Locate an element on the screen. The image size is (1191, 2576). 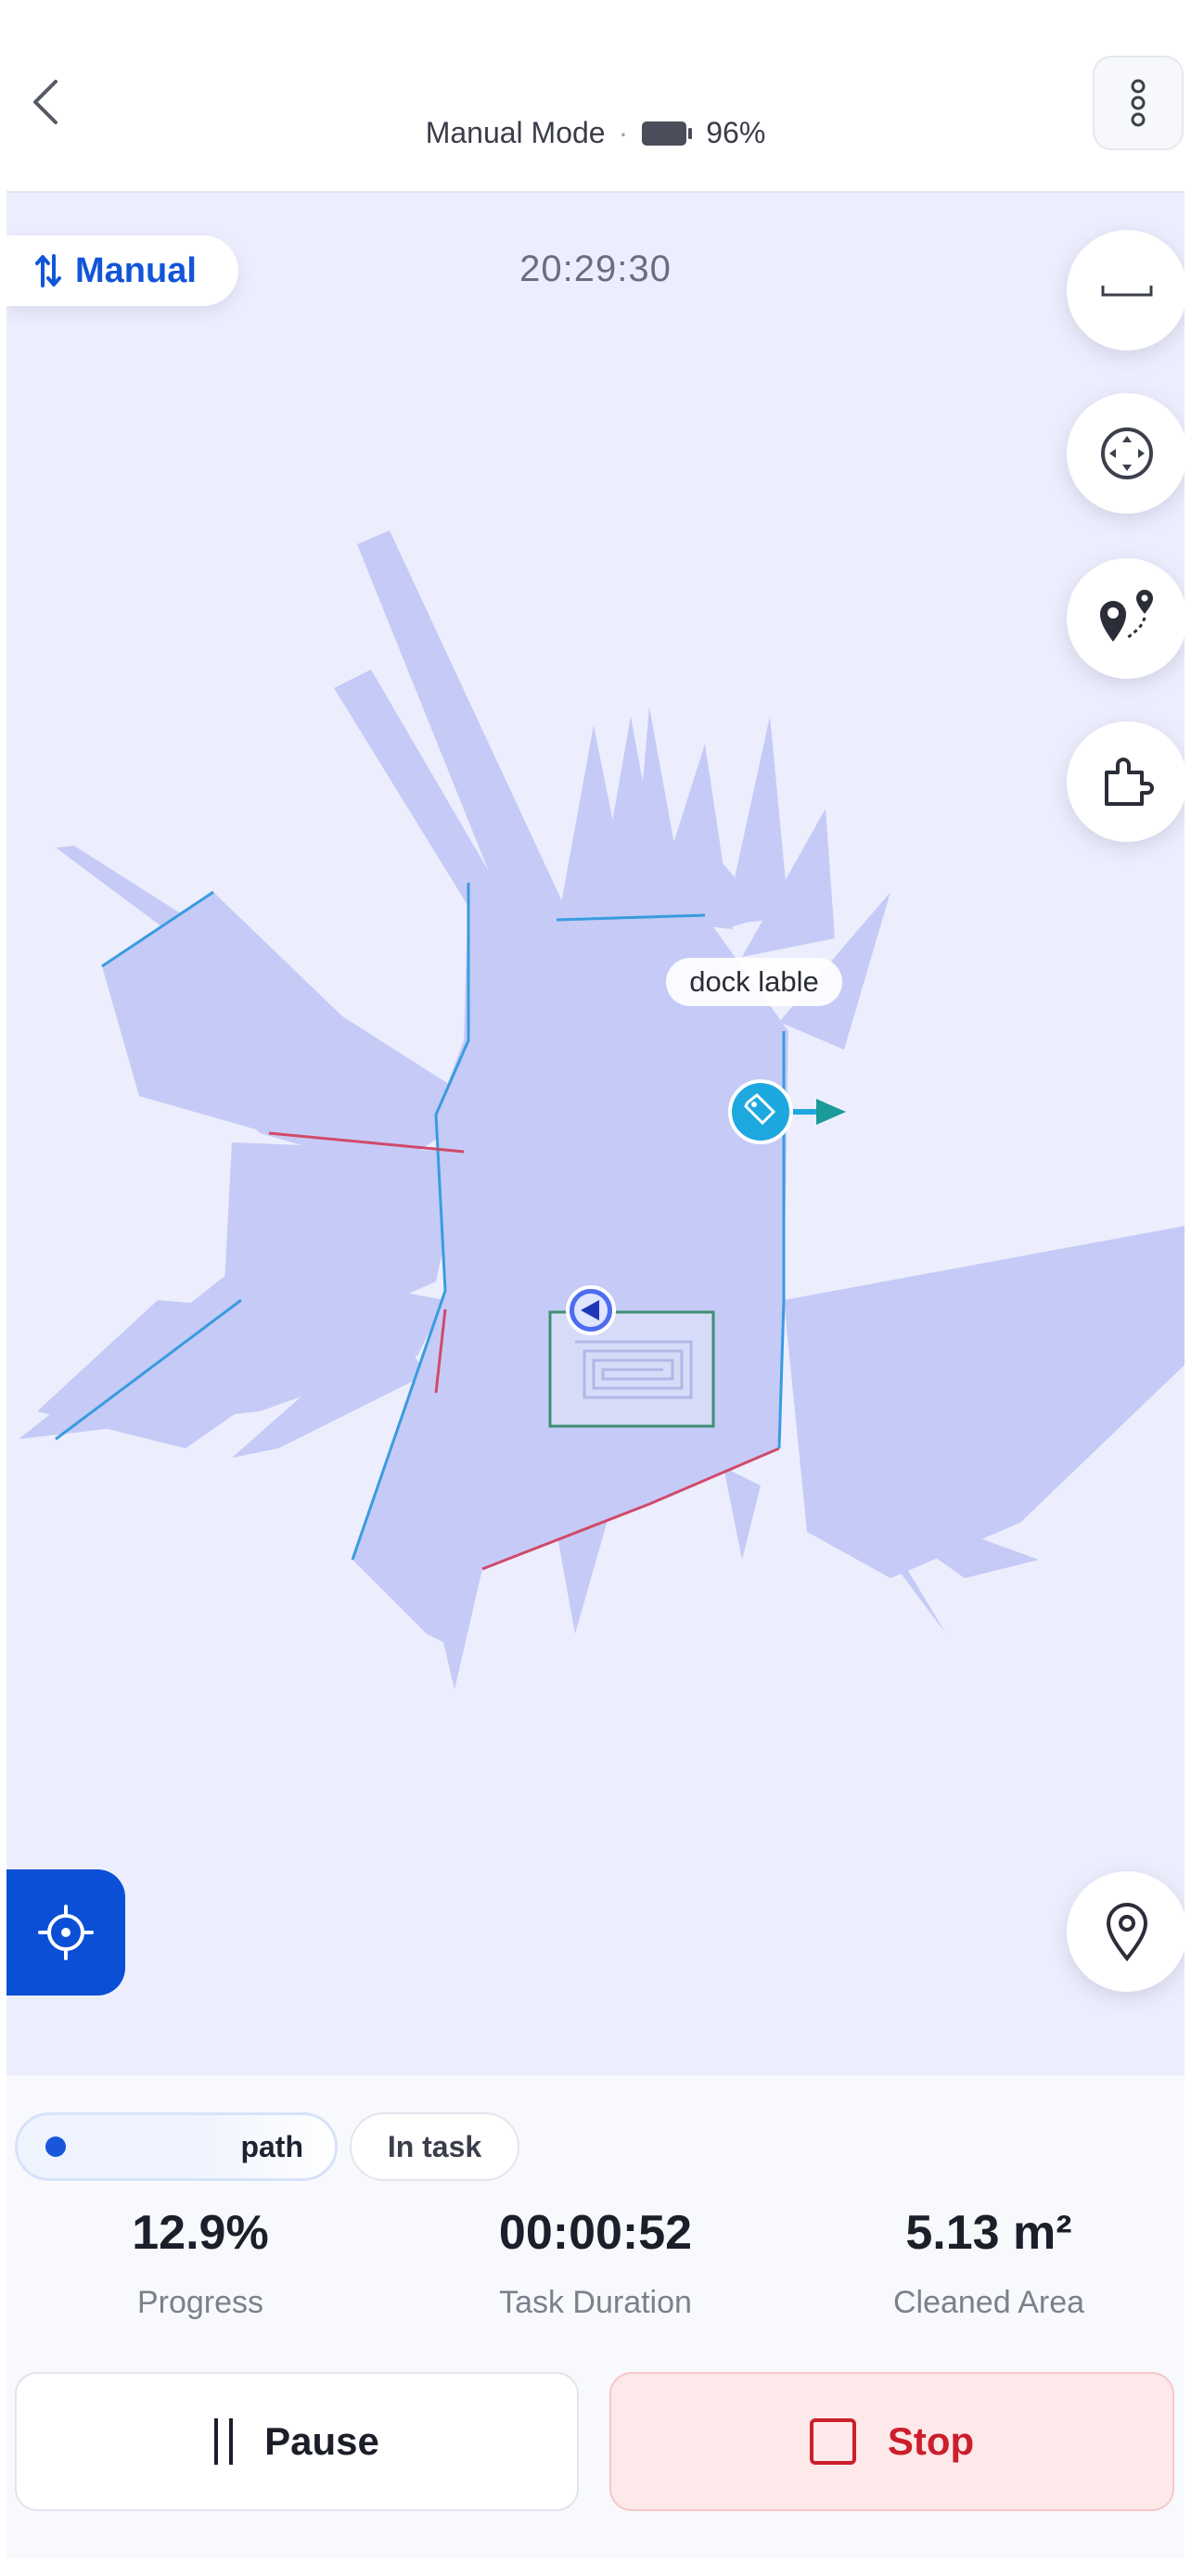
robot-marker is located at coordinates (591, 1310).